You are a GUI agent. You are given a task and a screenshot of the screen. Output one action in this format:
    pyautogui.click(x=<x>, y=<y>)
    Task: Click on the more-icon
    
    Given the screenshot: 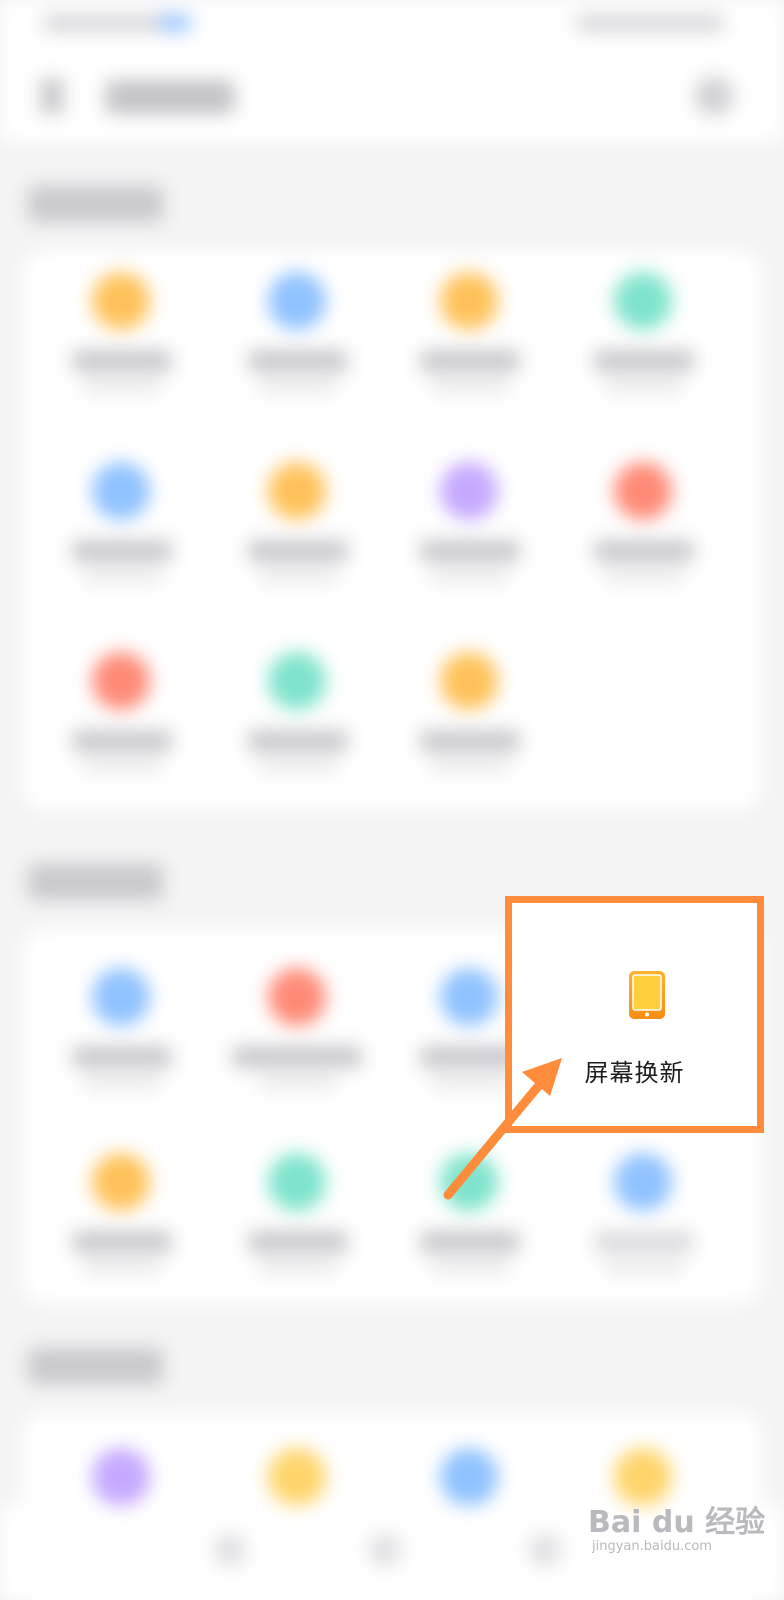 What is the action you would take?
    pyautogui.click(x=714, y=96)
    